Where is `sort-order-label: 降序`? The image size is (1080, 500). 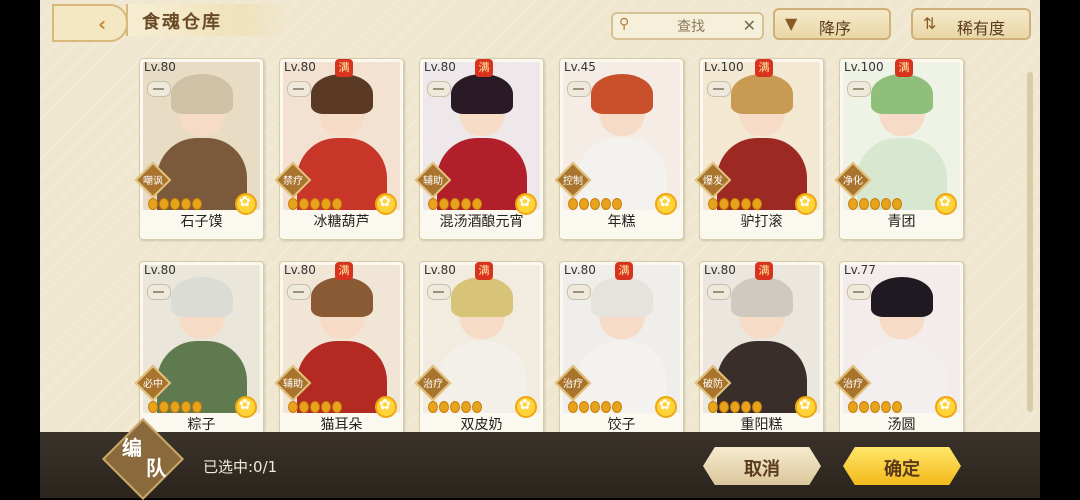
sort-order-label: 降序 is located at coordinates (835, 28).